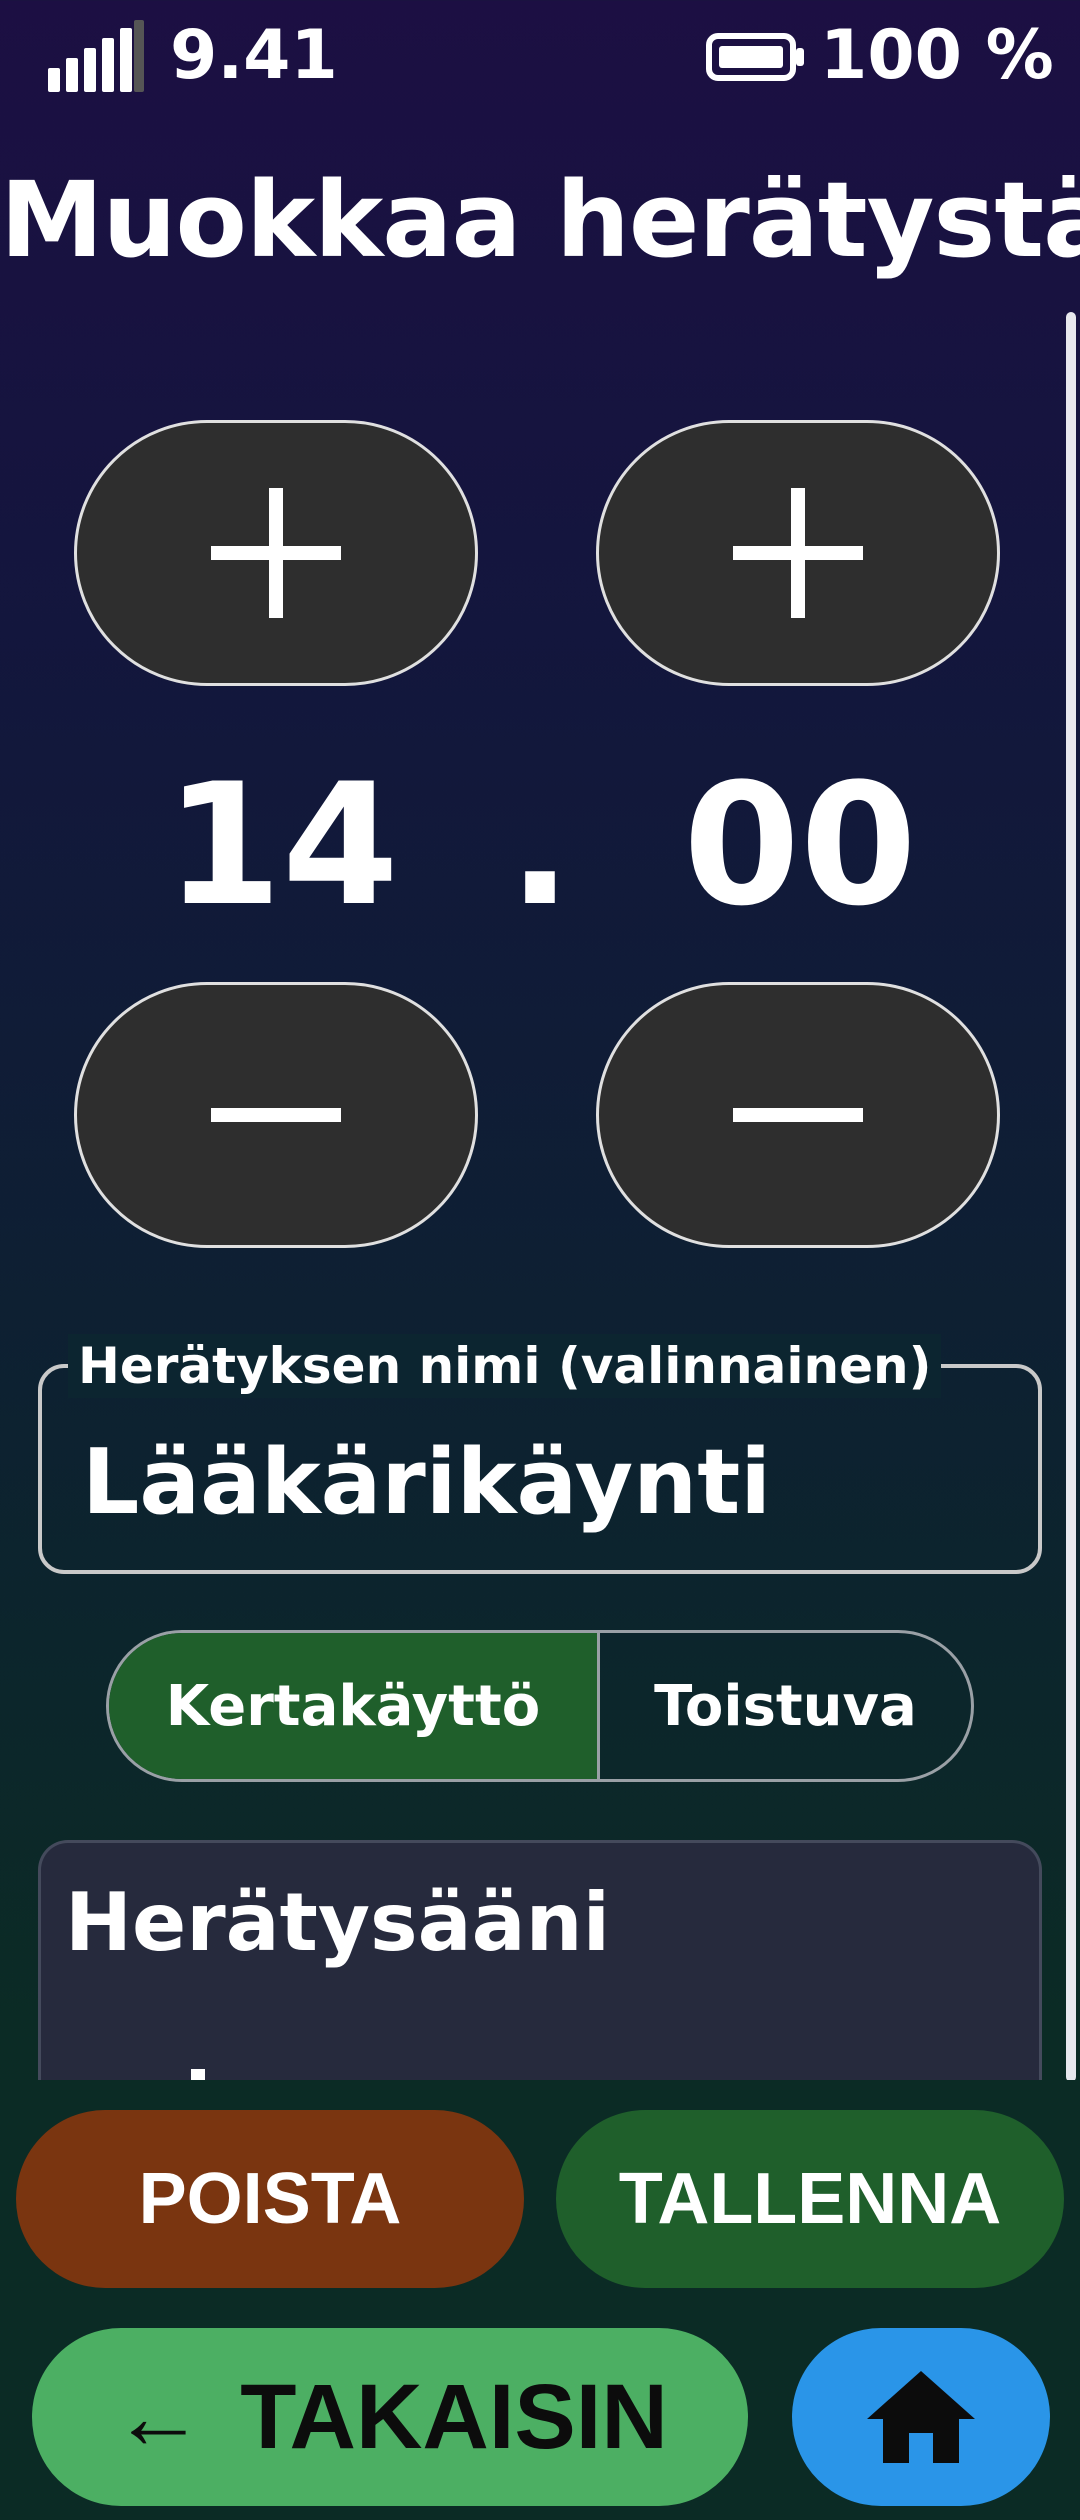 The image size is (1080, 2520). What do you see at coordinates (270, 2199) in the screenshot?
I see `delete-button: POISTA` at bounding box center [270, 2199].